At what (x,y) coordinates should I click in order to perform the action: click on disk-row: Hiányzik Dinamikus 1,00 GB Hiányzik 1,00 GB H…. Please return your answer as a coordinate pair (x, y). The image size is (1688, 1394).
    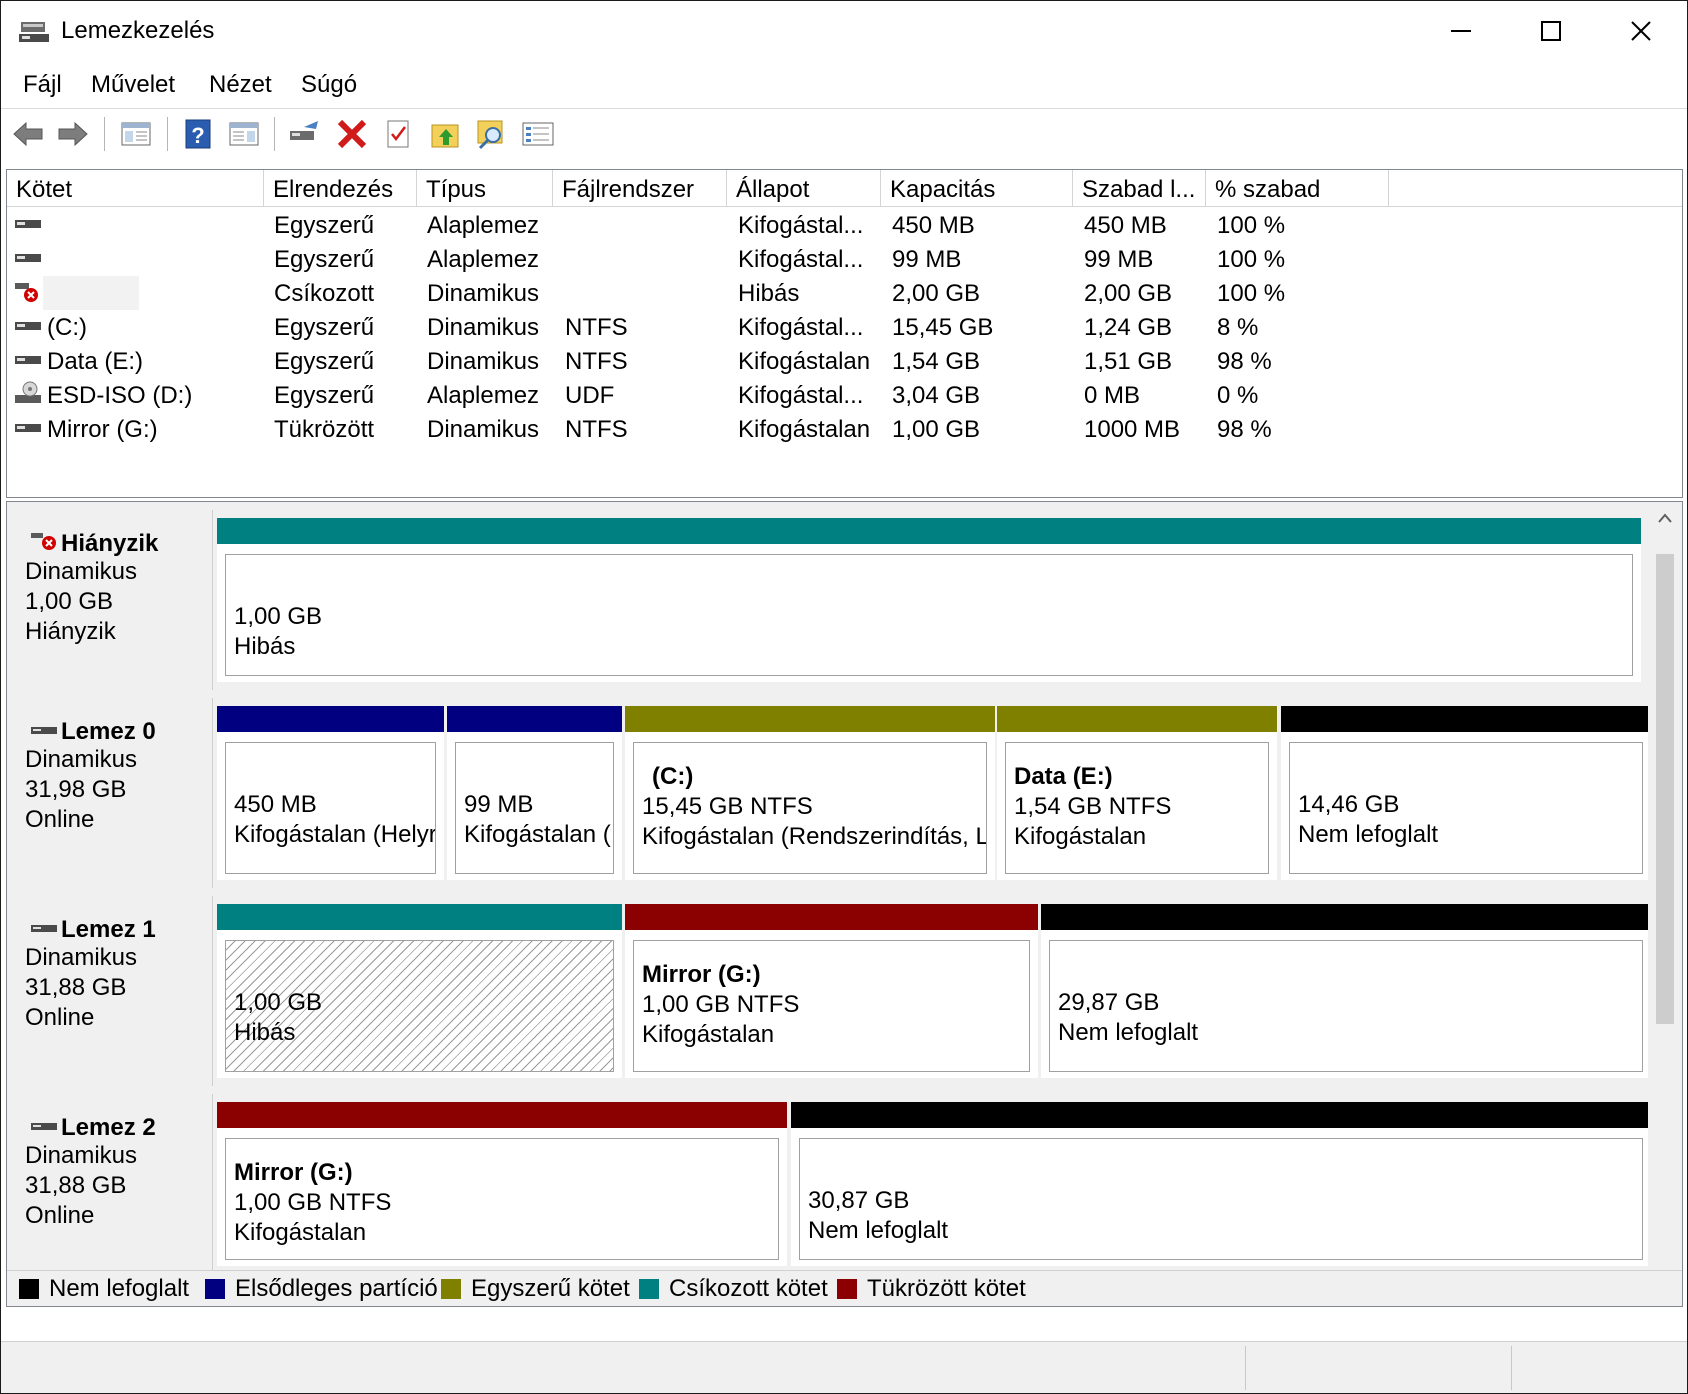
    Looking at the image, I should click on (825, 600).